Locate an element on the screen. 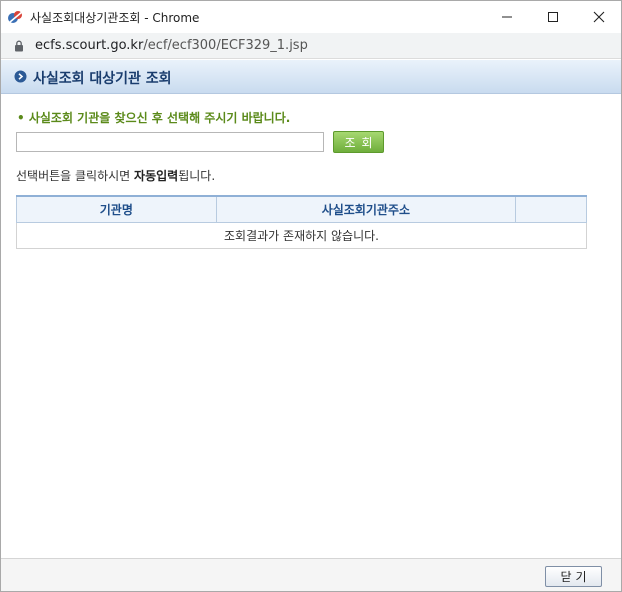 This screenshot has height=592, width=622. results-table: 기관명 사실조회기관주소 조회결과가 존재하지 않습니다. is located at coordinates (301, 222).